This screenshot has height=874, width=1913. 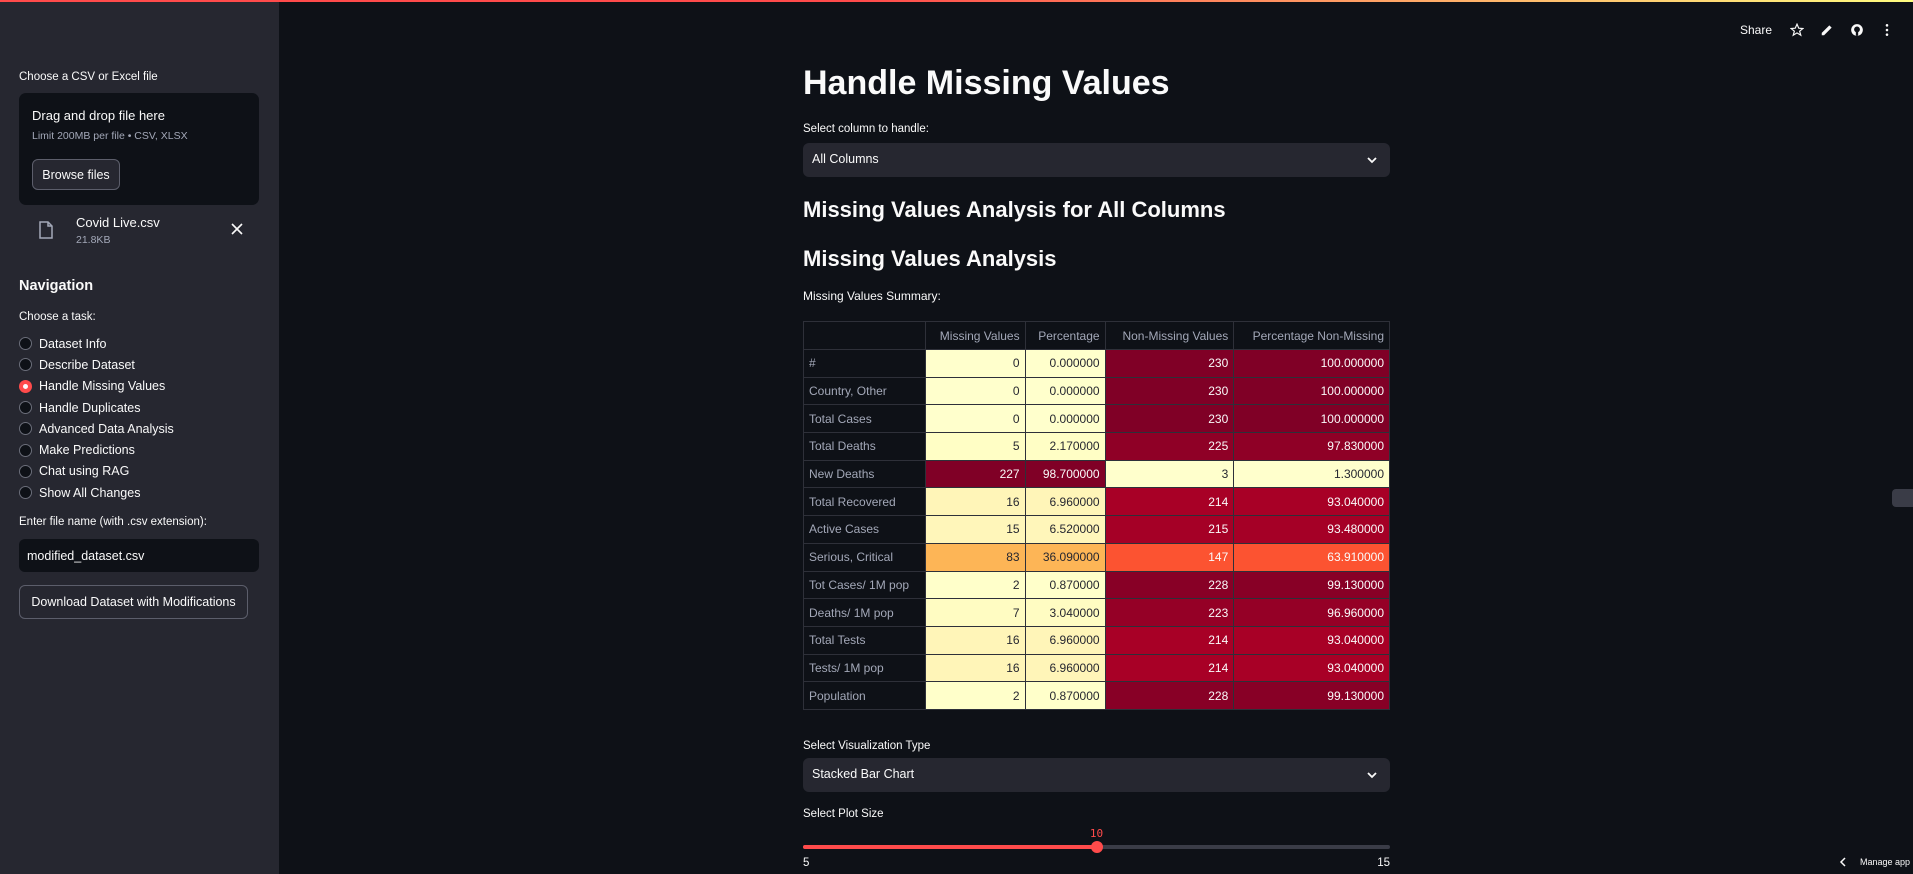 What do you see at coordinates (864, 419) in the screenshot?
I see `row-header: Total Cases` at bounding box center [864, 419].